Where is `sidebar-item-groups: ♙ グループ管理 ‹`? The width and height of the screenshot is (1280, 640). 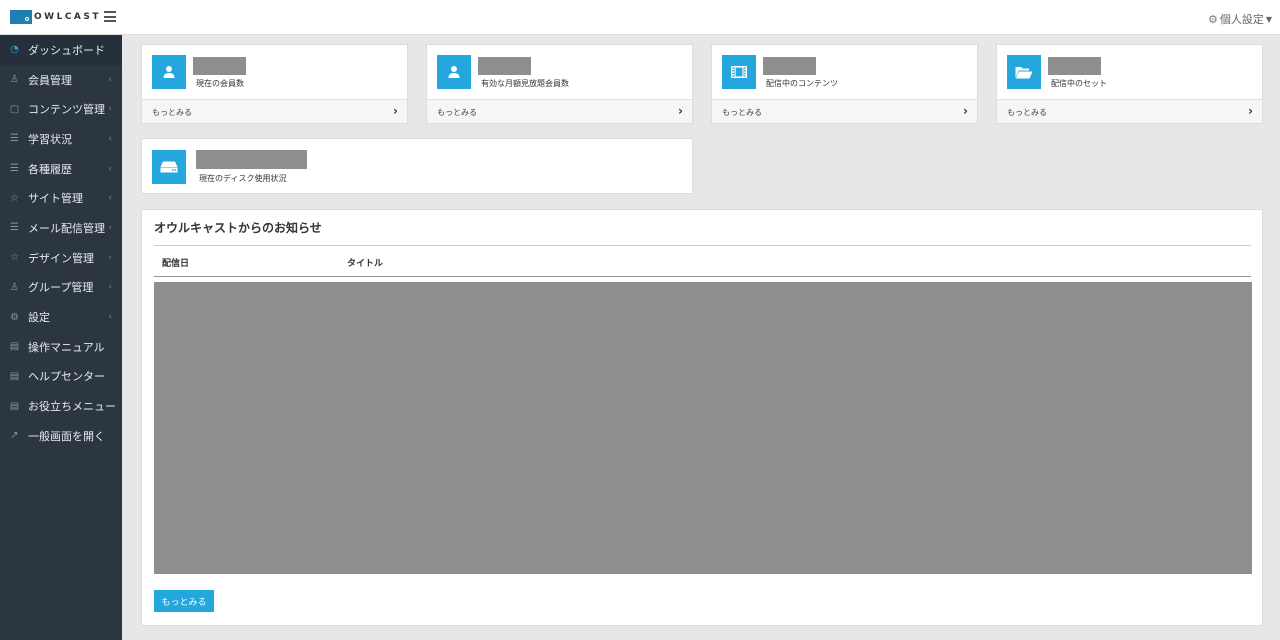 sidebar-item-groups: ♙ グループ管理 ‹ is located at coordinates (61, 288).